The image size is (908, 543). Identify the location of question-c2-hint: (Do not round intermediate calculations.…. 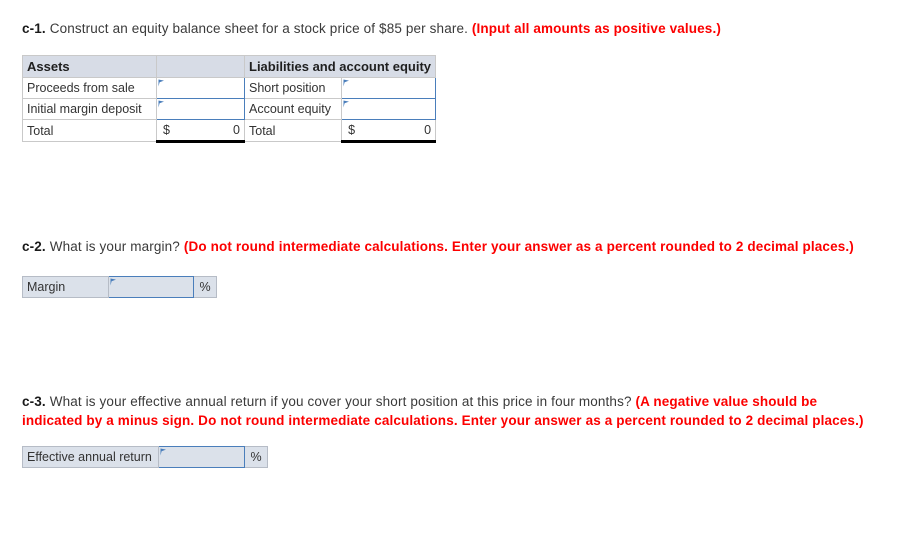
(518, 246).